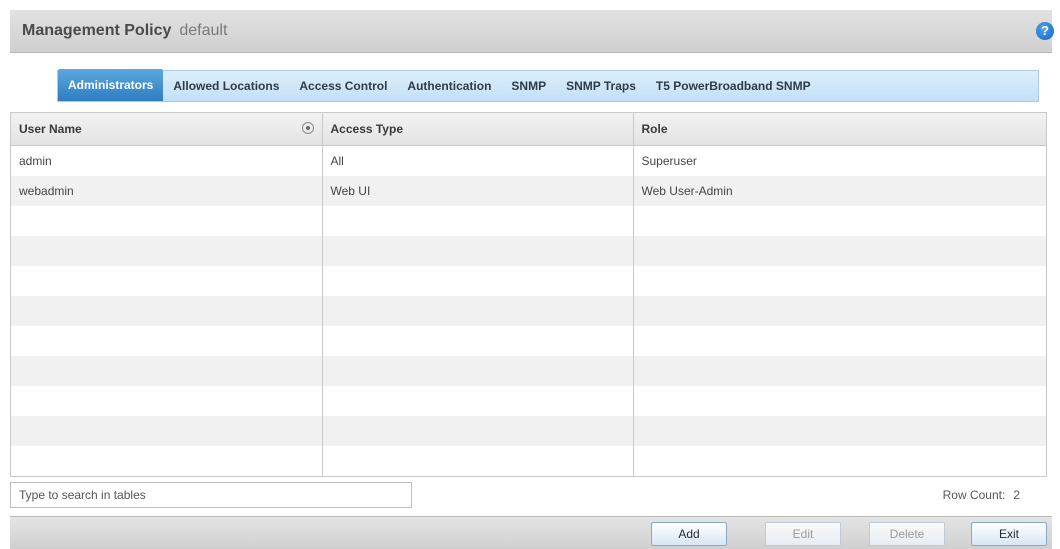 This screenshot has width=1060, height=549. I want to click on add-button: Add, so click(689, 534).